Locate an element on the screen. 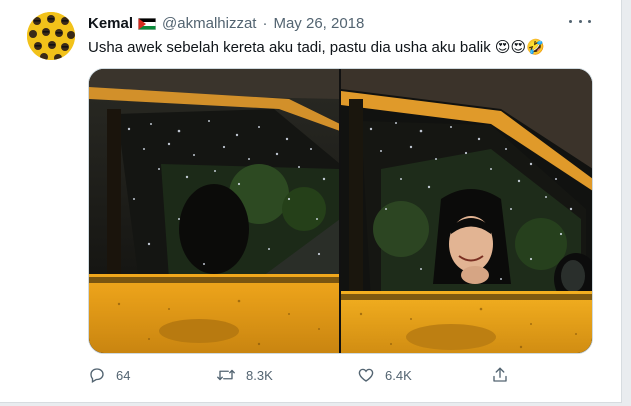  share-button is located at coordinates (500, 375).